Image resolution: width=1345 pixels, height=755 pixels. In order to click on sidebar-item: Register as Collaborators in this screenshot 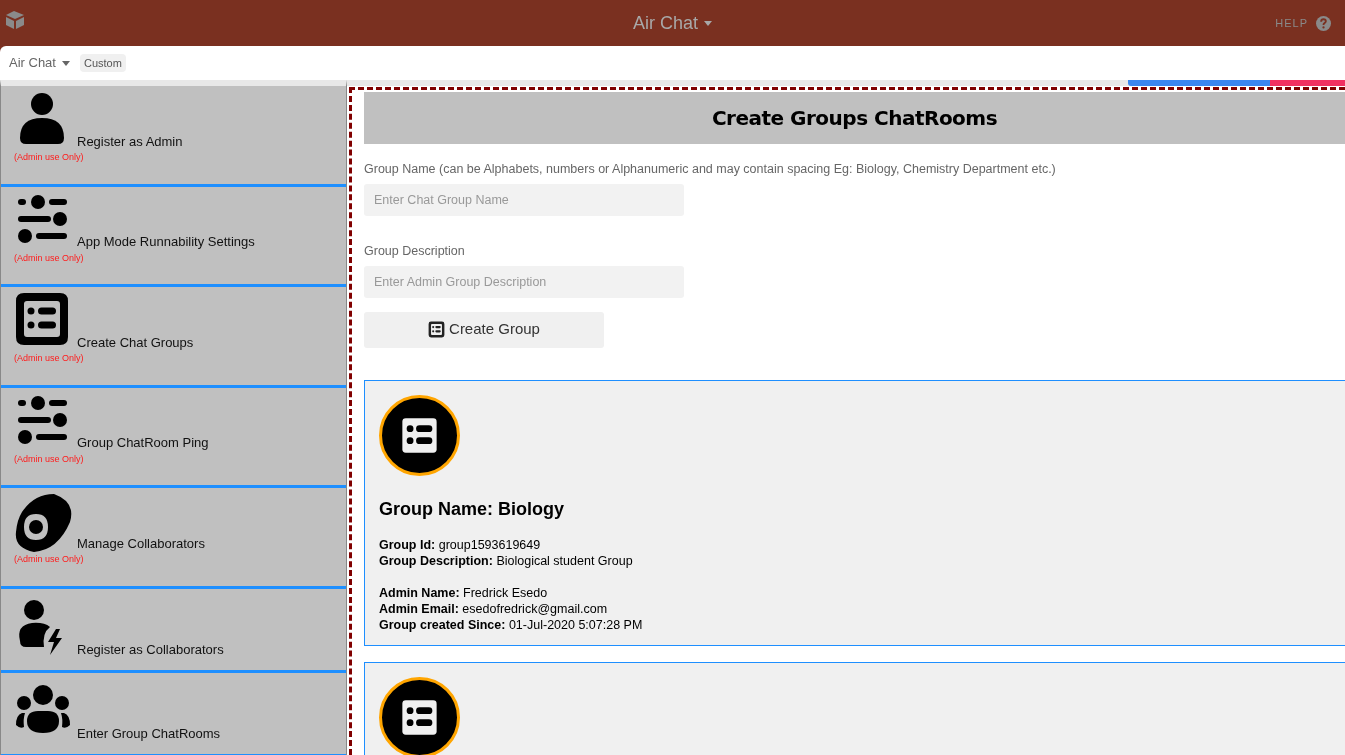, I will do `click(173, 630)`.